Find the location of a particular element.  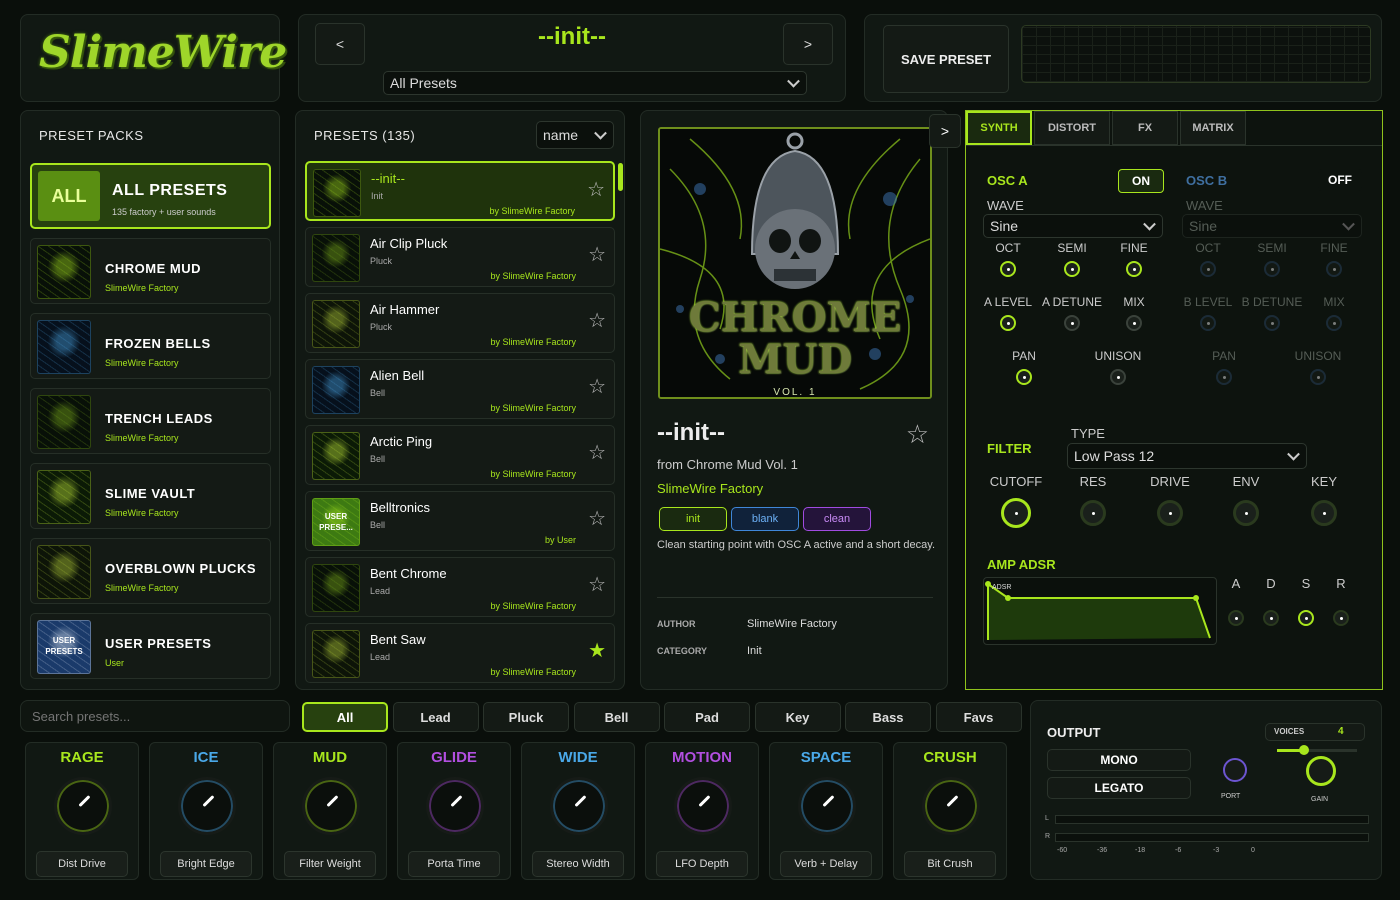

preset-row: --init-- Init by SlimeWire Factory ☆ is located at coordinates (460, 191).